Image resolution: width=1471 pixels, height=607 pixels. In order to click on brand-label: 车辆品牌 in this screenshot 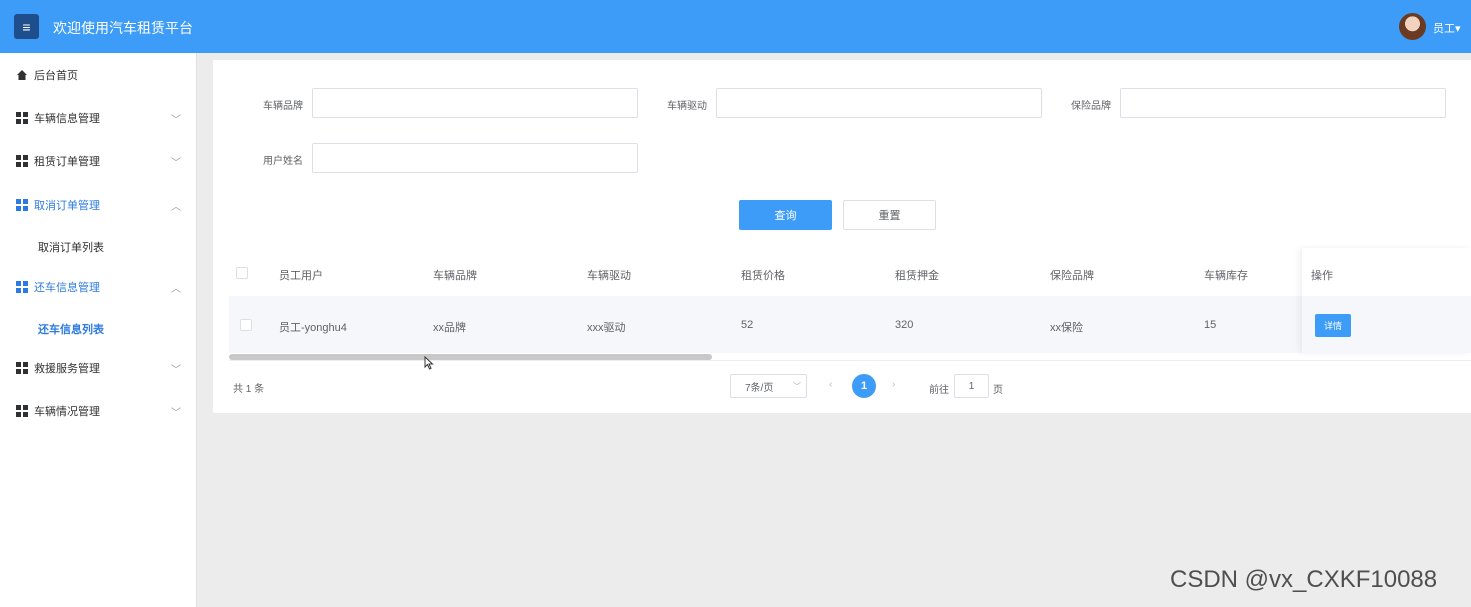, I will do `click(283, 106)`.